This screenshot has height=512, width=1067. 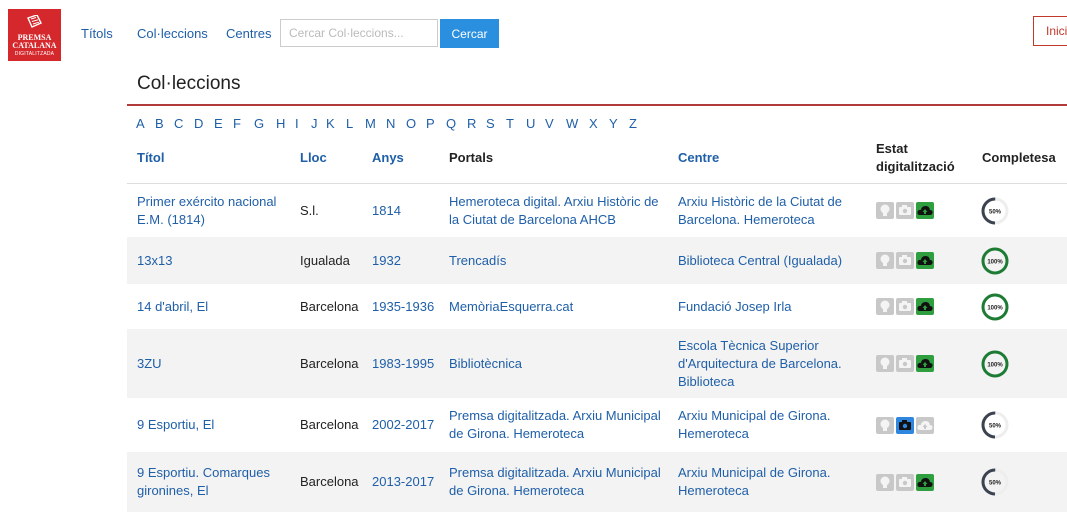 I want to click on row-titol-link-line: 9 Esportiu. Comarques, so click(x=203, y=473).